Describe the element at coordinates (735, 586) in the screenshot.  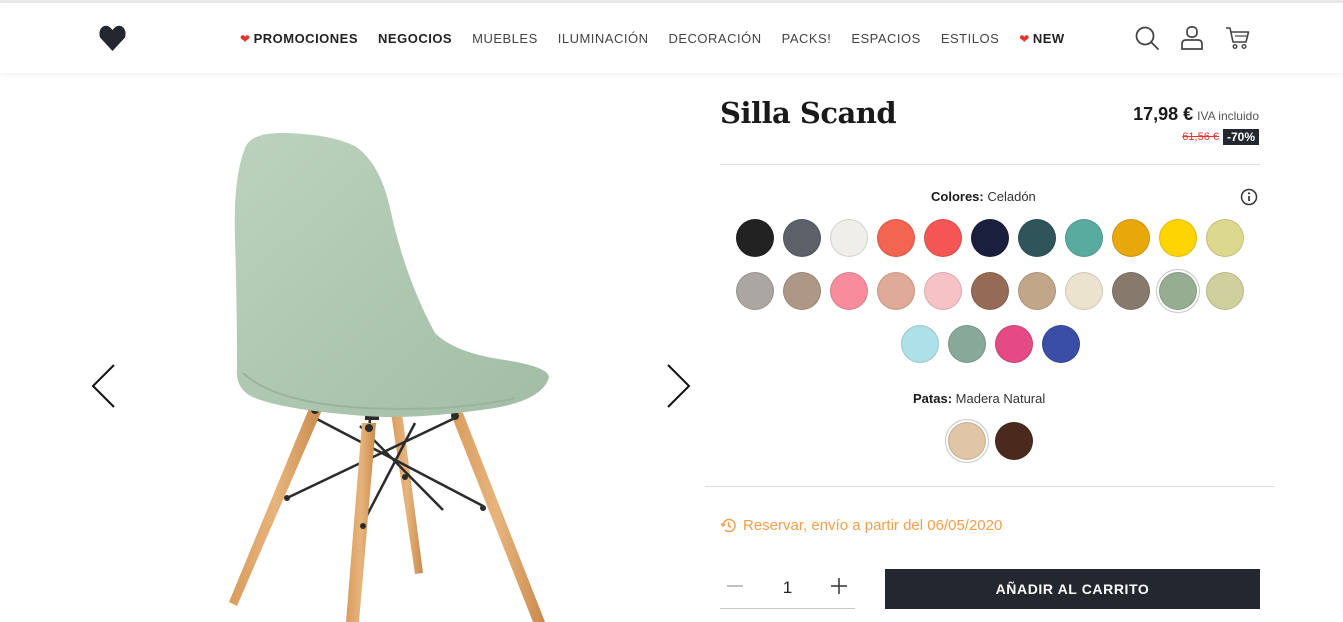
I see `minus-icon` at that location.